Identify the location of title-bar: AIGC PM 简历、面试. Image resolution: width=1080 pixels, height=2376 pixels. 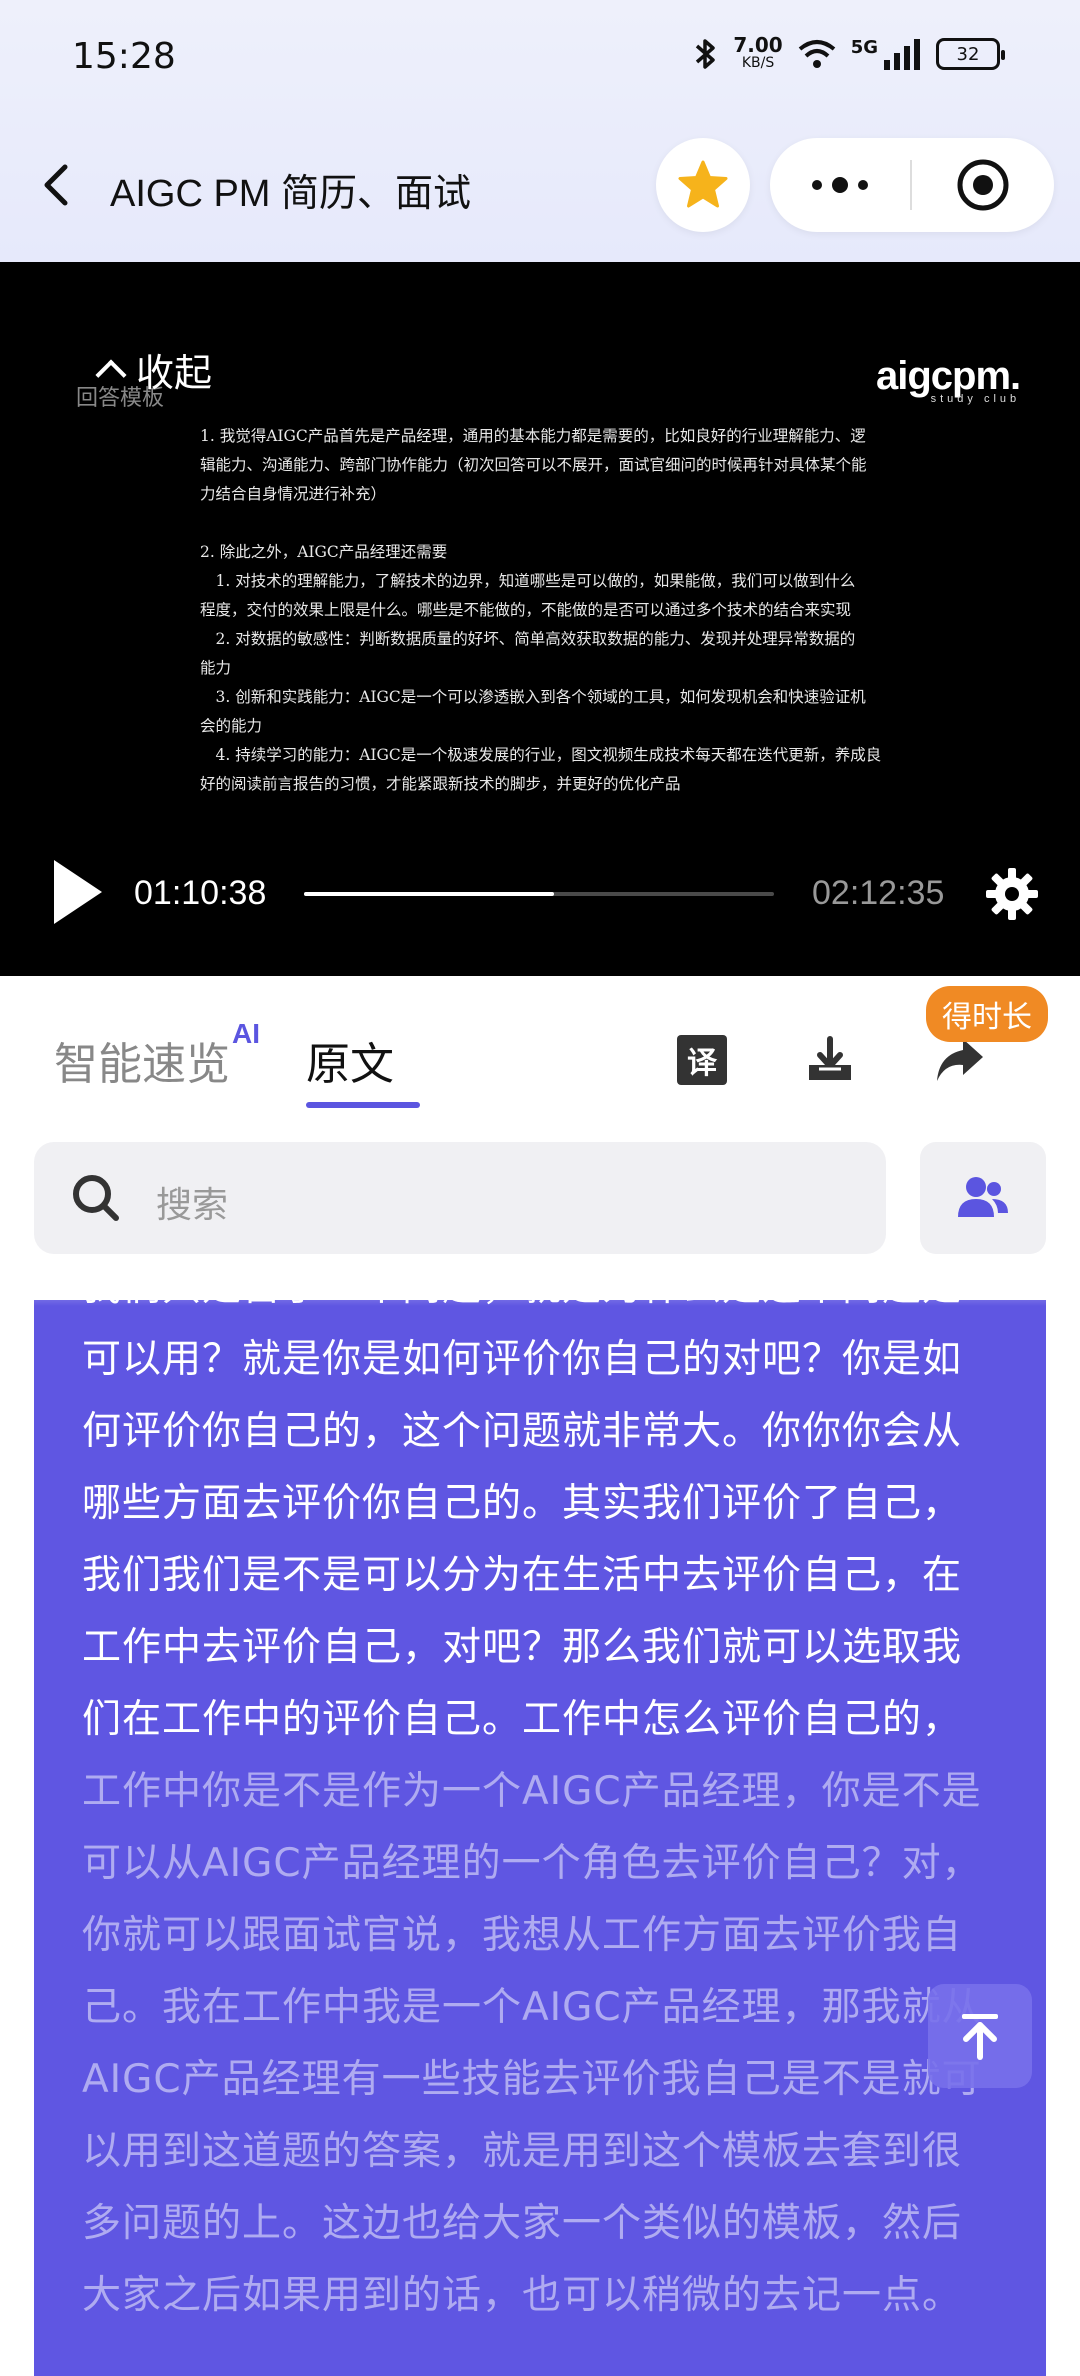
(540, 185).